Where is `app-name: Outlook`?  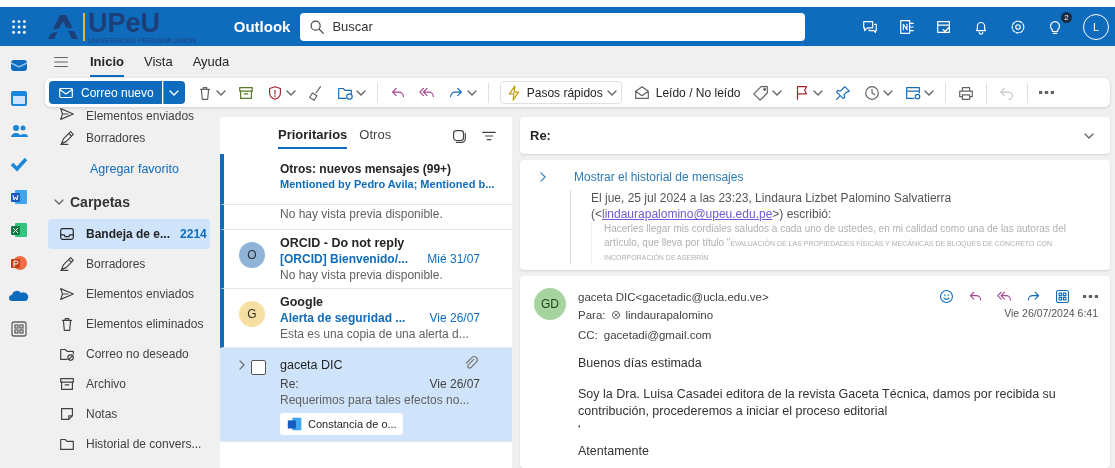
app-name: Outlook is located at coordinates (262, 26).